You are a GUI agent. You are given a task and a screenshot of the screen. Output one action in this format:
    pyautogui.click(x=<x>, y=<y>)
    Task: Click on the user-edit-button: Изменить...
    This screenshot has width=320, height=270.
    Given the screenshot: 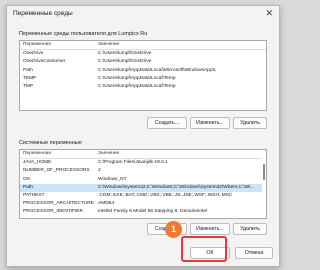 What is the action you would take?
    pyautogui.click(x=210, y=123)
    